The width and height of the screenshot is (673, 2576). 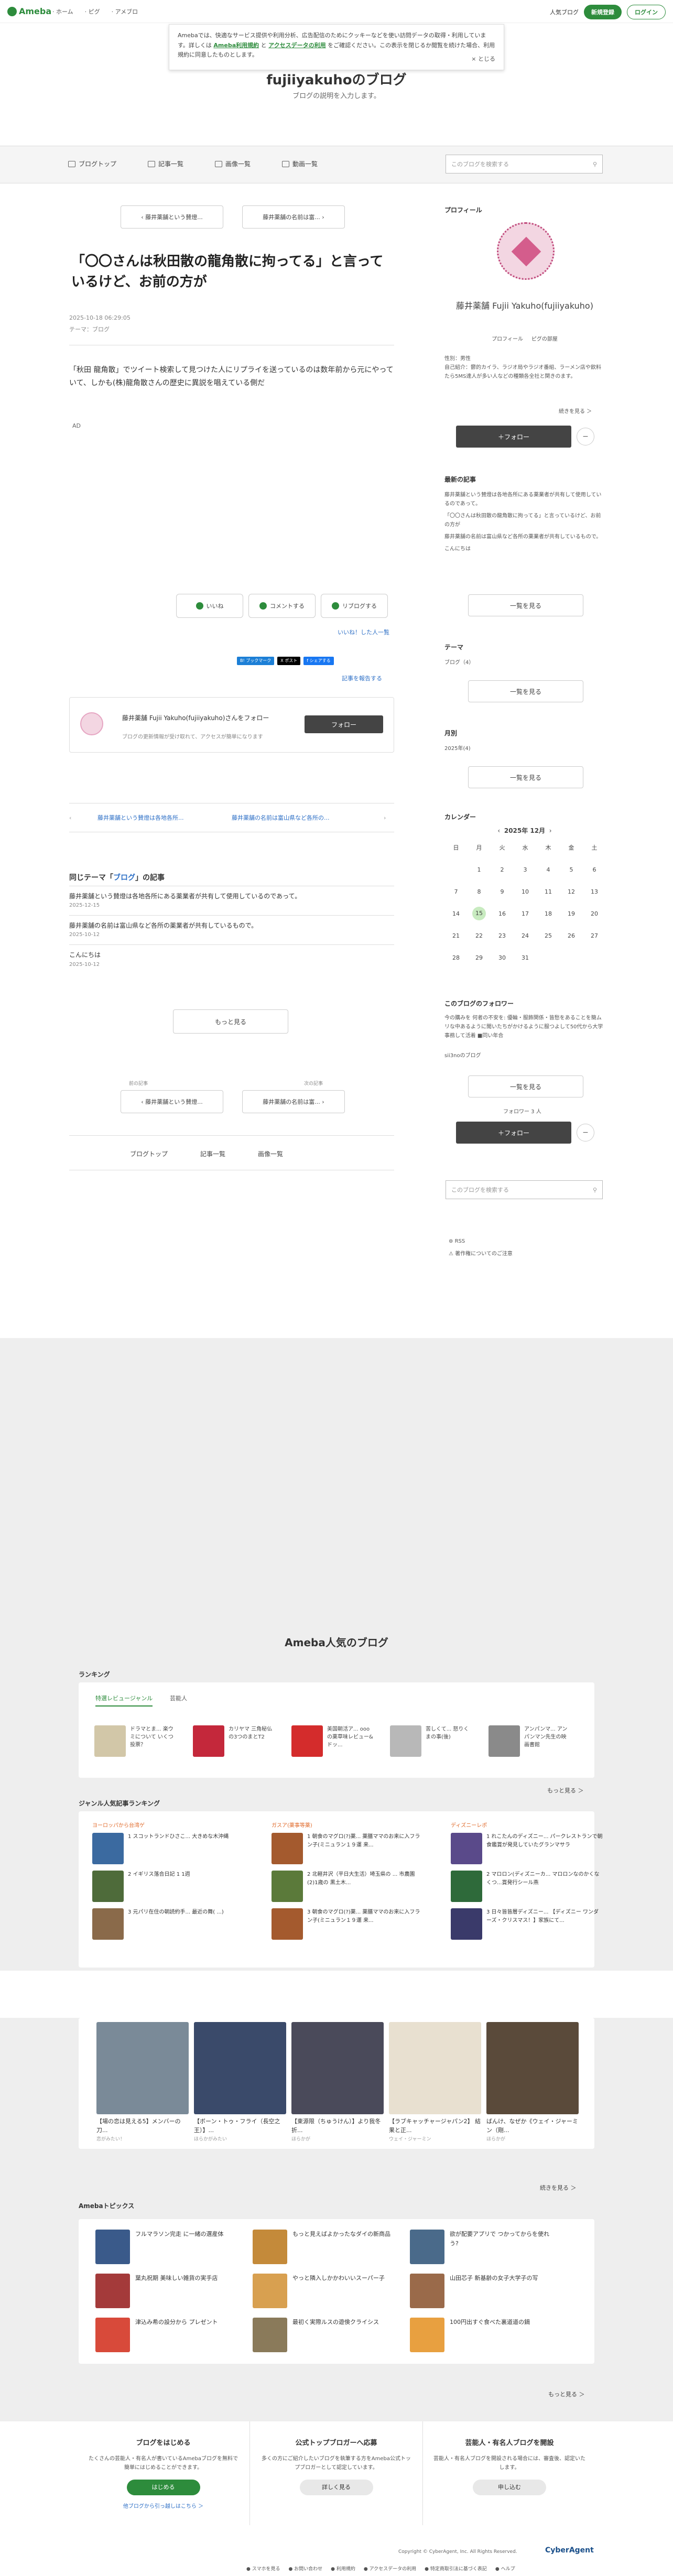 What do you see at coordinates (595, 936) in the screenshot?
I see `calendar-day: 27` at bounding box center [595, 936].